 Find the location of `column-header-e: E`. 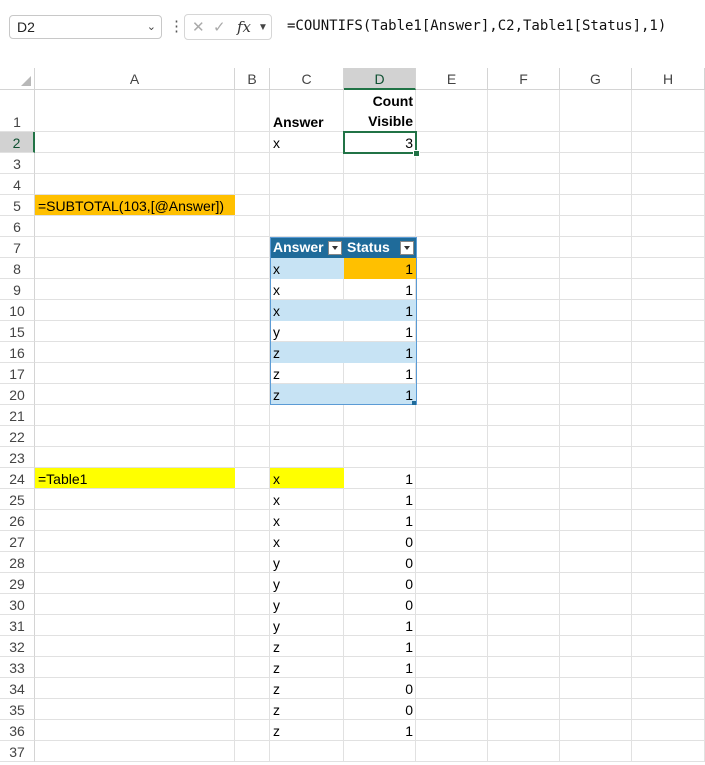

column-header-e: E is located at coordinates (452, 79).